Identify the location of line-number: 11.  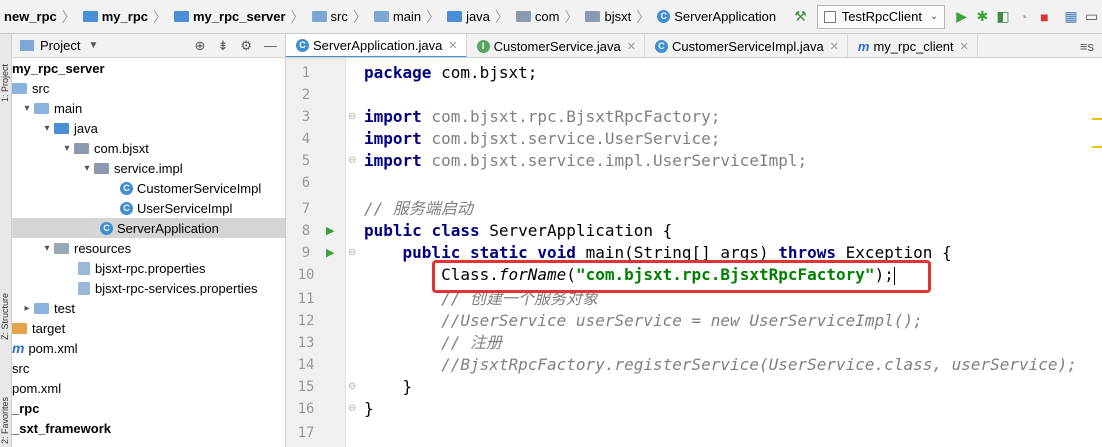
(306, 299).